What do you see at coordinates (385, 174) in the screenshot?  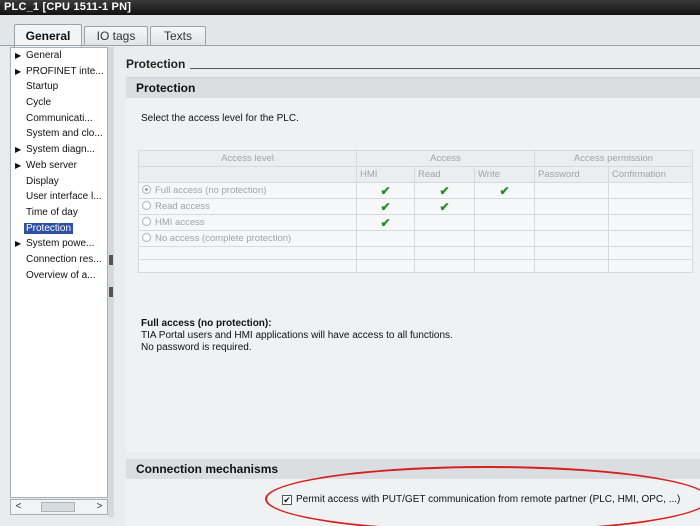 I see `col-hmi: HMI` at bounding box center [385, 174].